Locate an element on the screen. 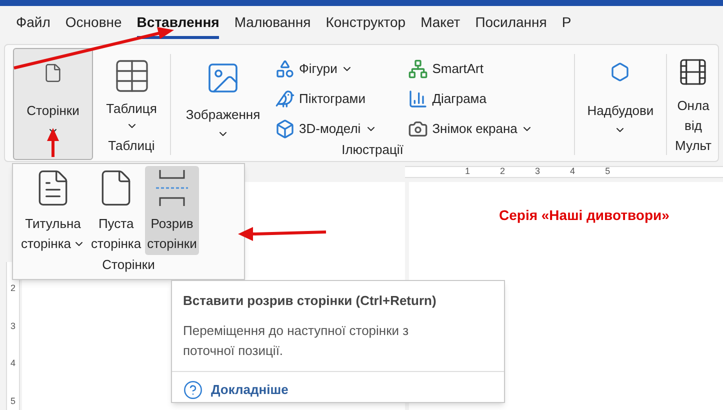 This screenshot has width=723, height=410. horizontal-ruler: 1 2 3 4 5 is located at coordinates (564, 172).